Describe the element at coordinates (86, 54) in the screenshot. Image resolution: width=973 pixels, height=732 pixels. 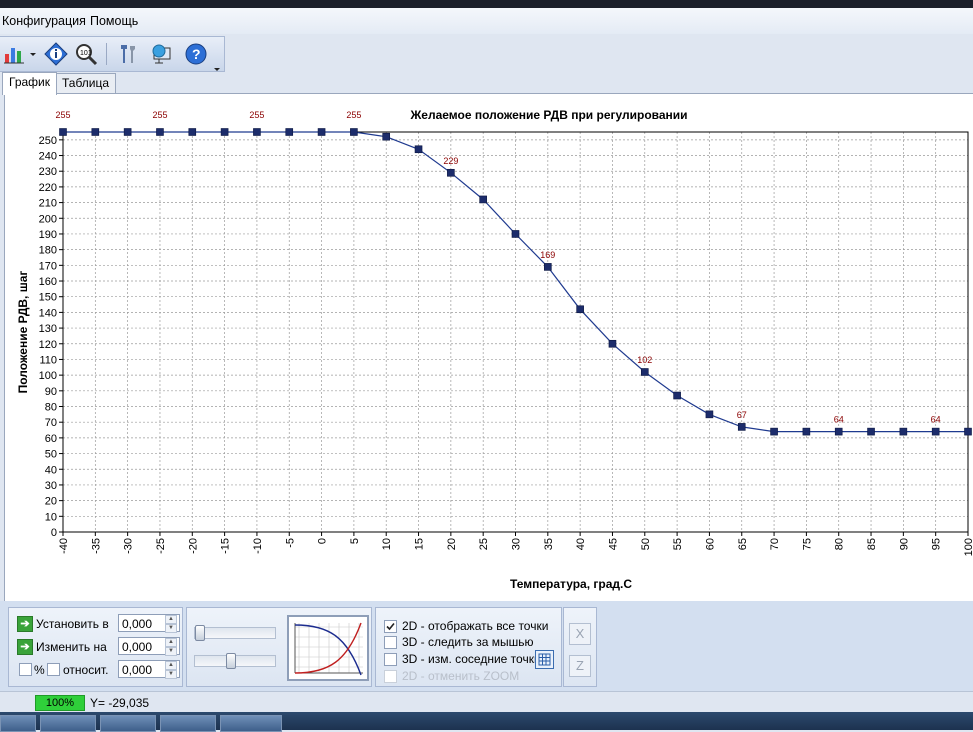
I see `search-zoom-icon: 101` at that location.